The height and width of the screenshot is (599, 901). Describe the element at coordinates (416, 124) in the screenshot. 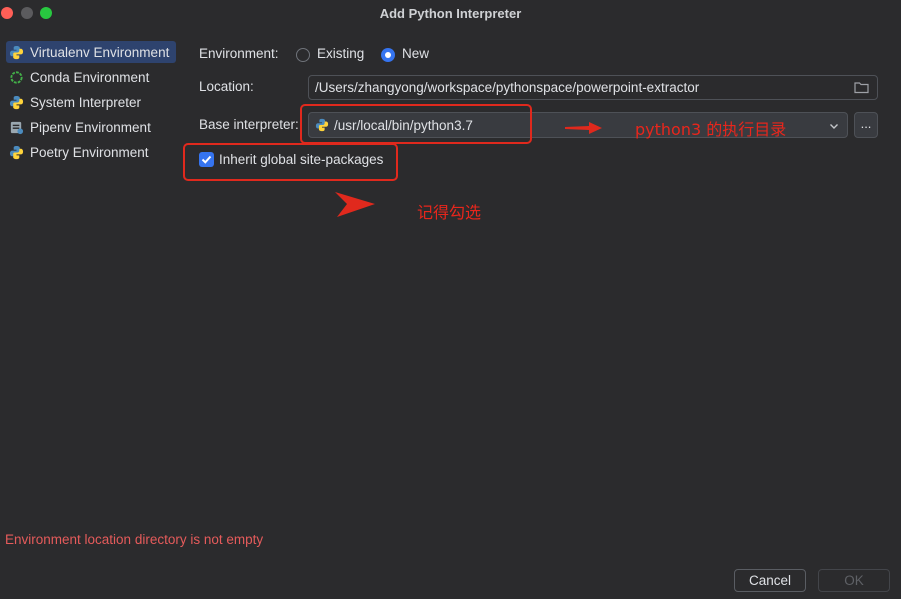

I see `annotation-box-interpreter` at that location.